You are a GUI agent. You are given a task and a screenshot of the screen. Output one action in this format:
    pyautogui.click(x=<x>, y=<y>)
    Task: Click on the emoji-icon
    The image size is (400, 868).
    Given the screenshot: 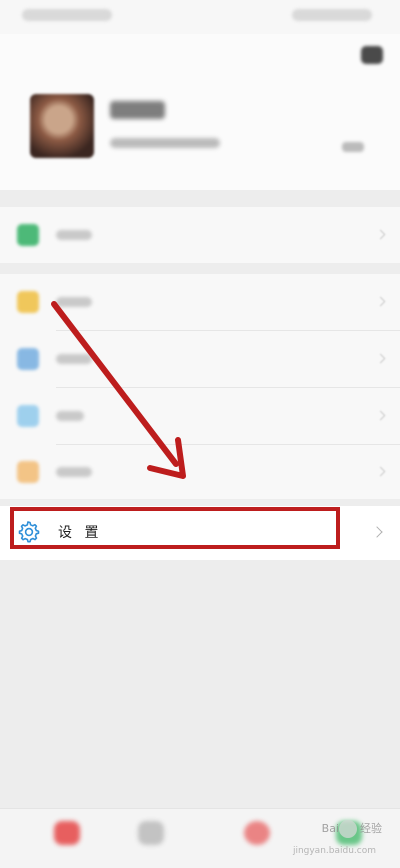 What is the action you would take?
    pyautogui.click(x=28, y=472)
    